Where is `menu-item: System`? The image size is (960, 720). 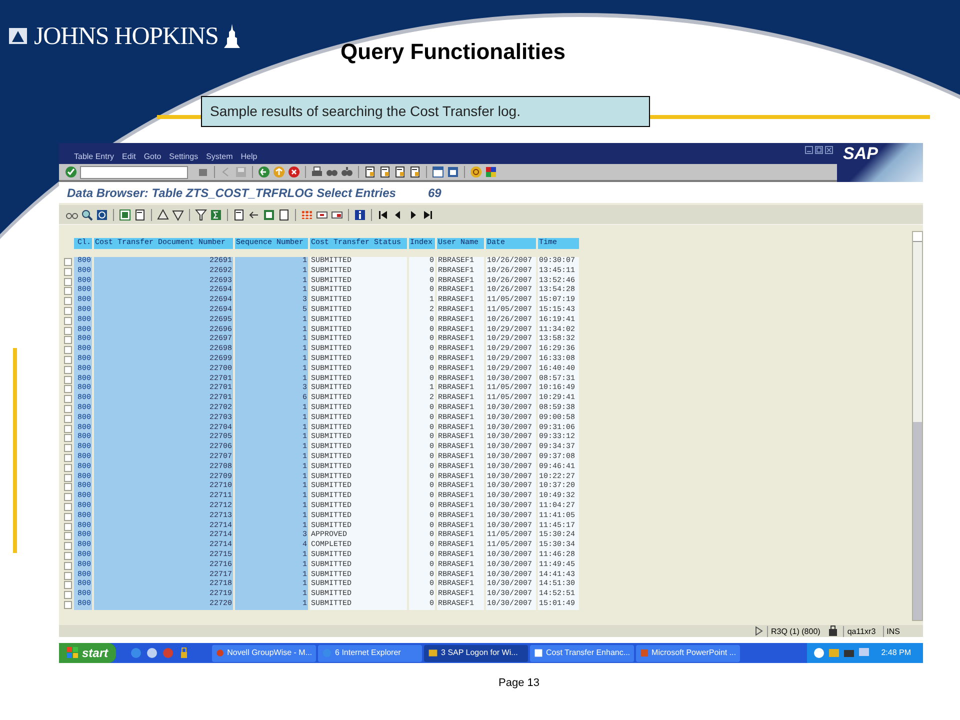 menu-item: System is located at coordinates (219, 157).